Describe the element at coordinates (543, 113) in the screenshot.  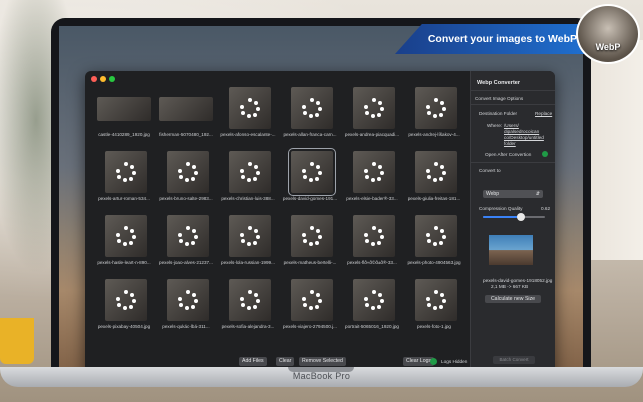
I see `replace-link: Replace` at that location.